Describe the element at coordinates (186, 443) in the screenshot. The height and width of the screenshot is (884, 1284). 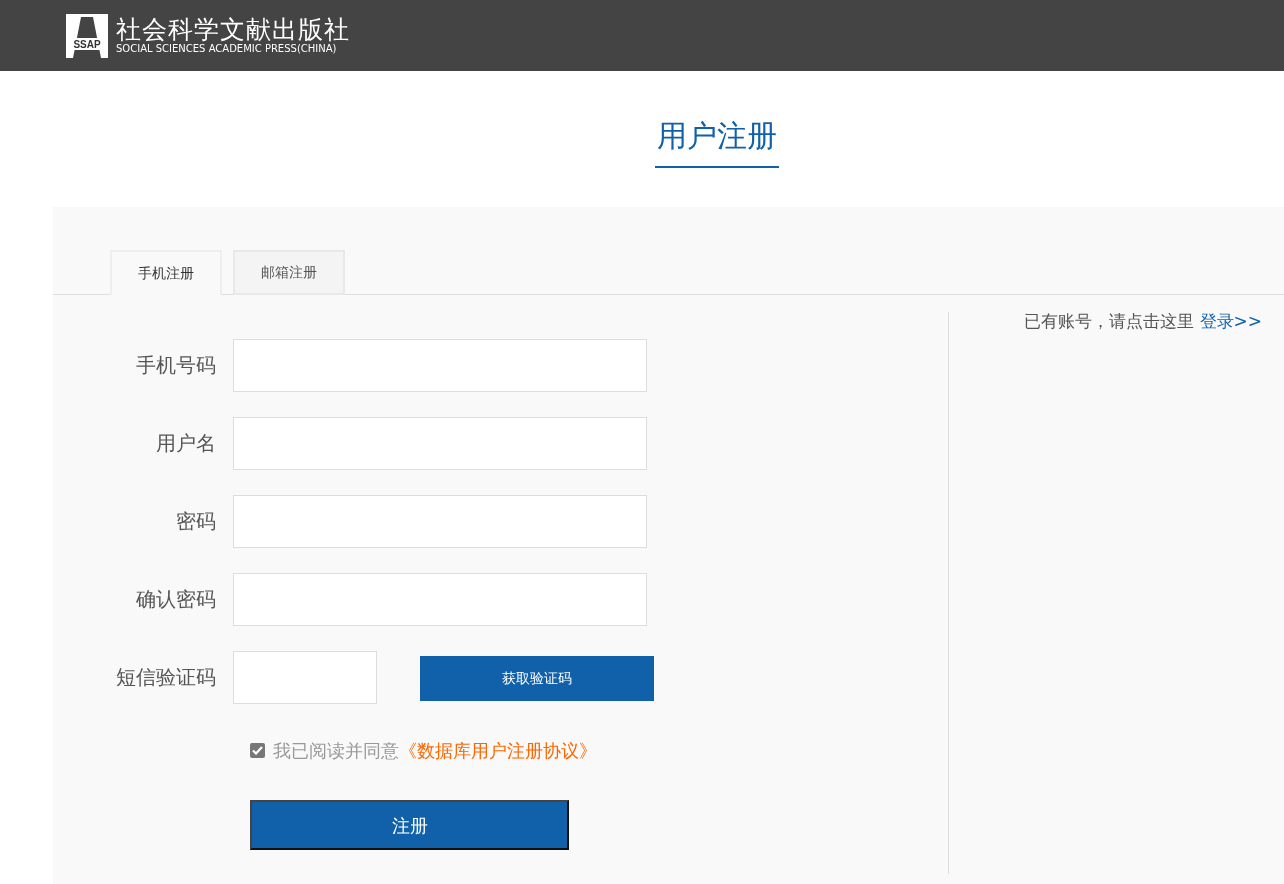
I see `field-label: 用户名` at that location.